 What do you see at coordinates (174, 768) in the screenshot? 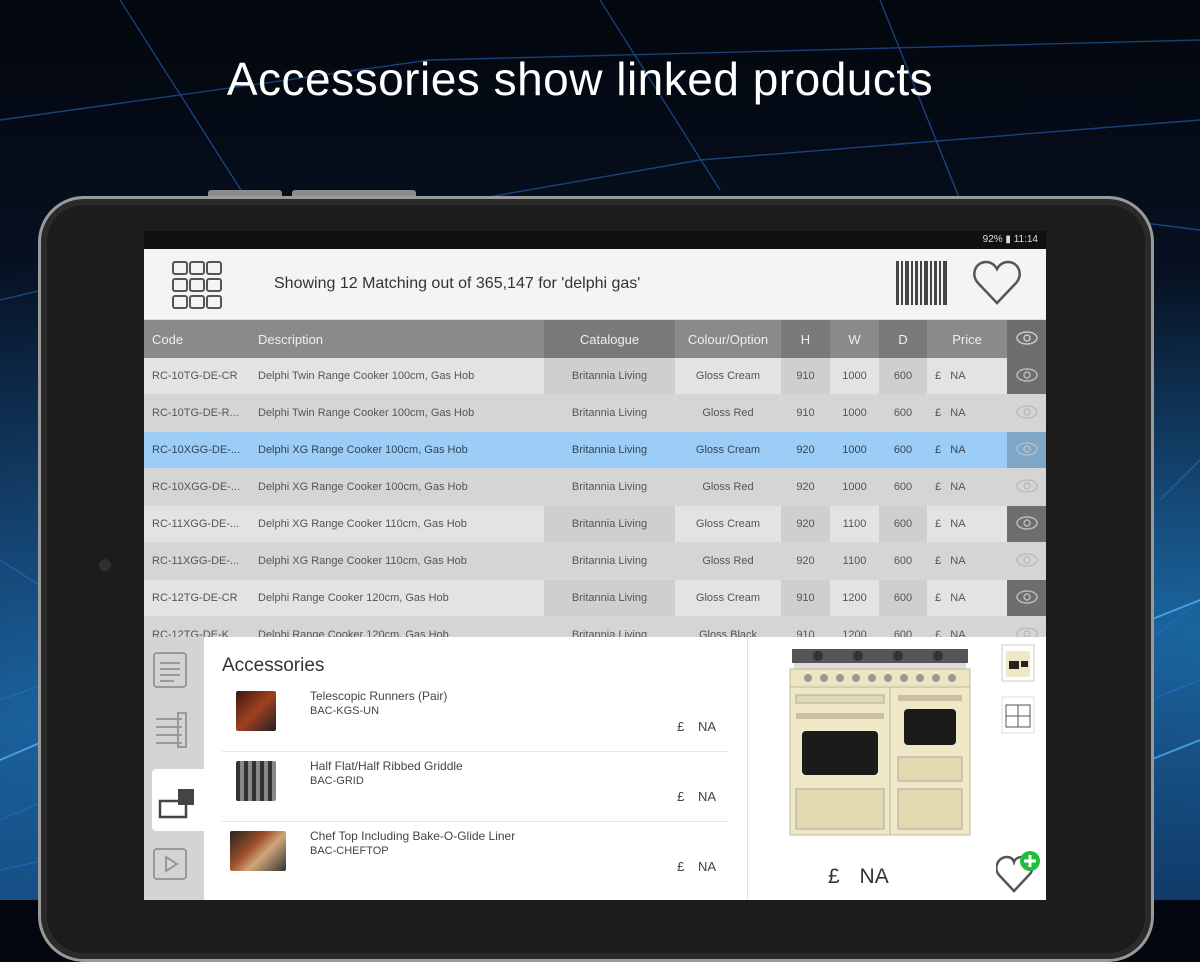
I see `detail-side-tabs` at bounding box center [174, 768].